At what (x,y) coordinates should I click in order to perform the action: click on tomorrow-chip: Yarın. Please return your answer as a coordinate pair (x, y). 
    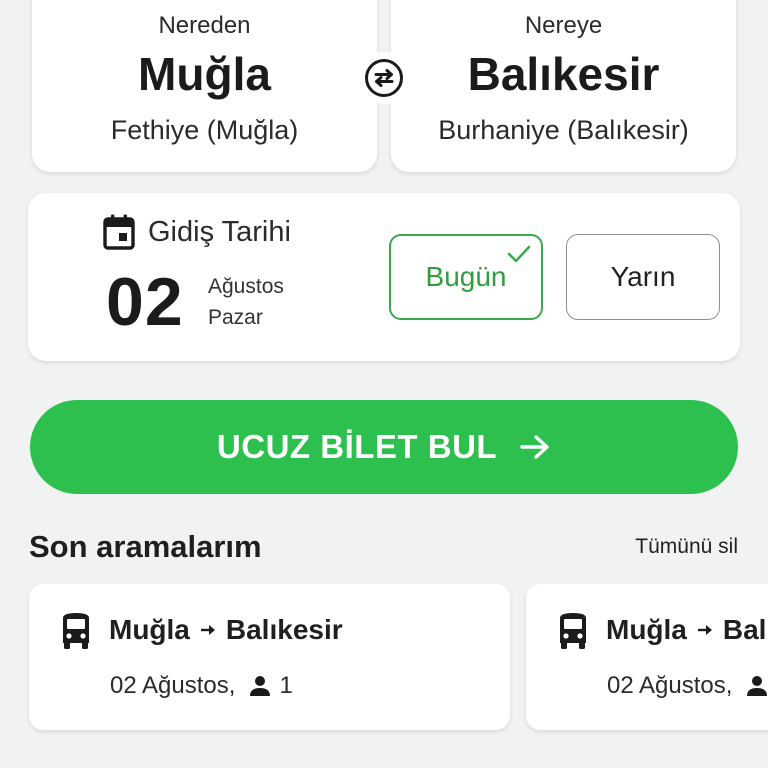
    Looking at the image, I should click on (643, 277).